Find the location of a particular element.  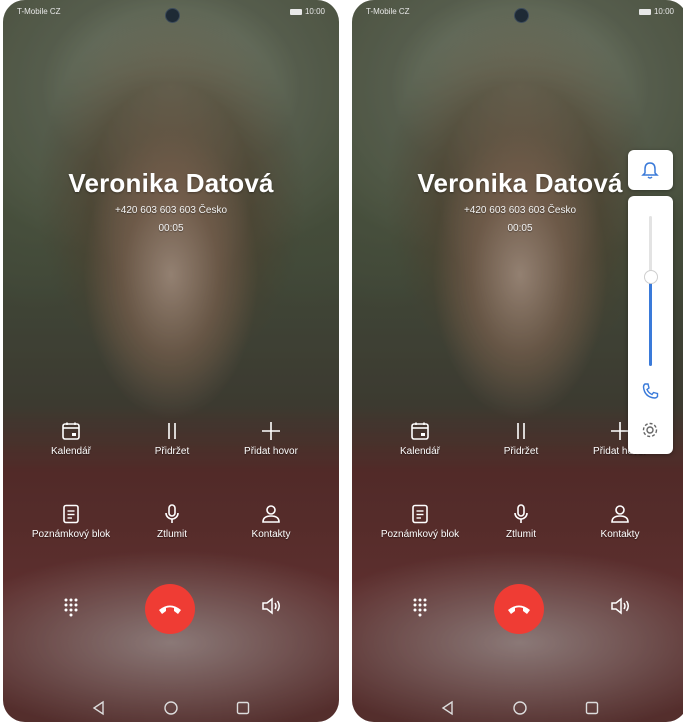

call-volume-slider-panel is located at coordinates (650, 325).